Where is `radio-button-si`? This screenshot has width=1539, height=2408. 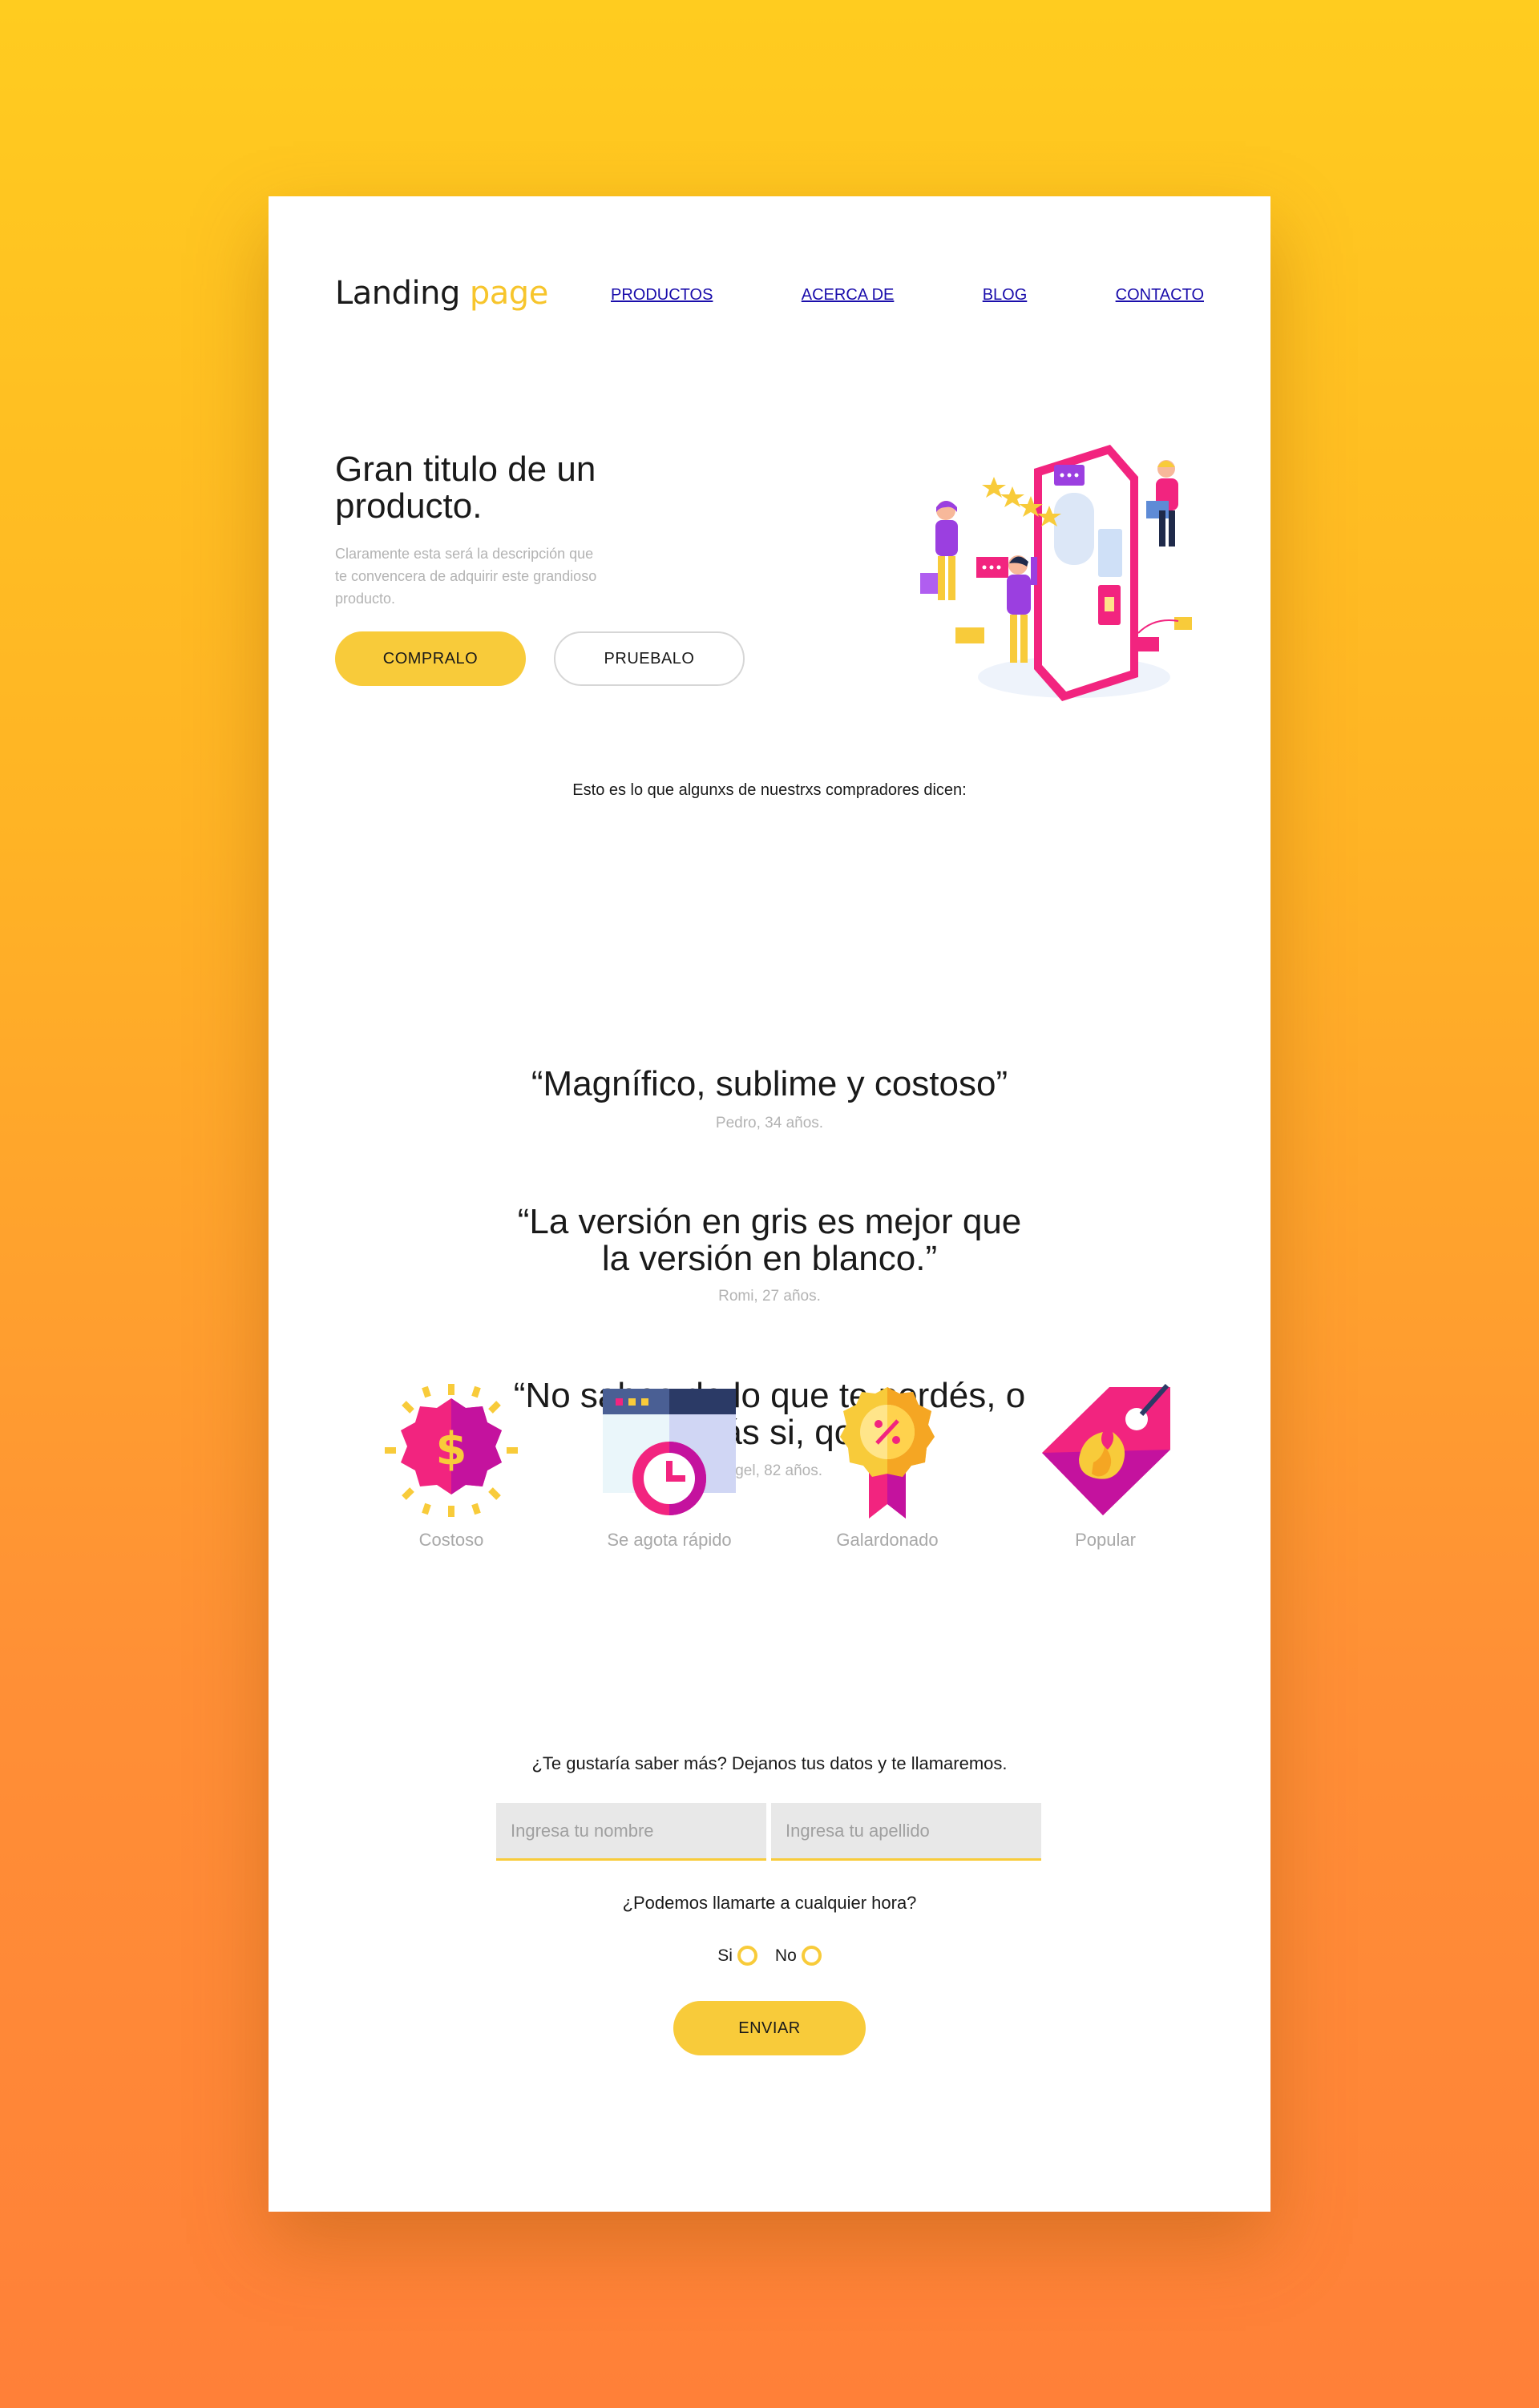
radio-button-si is located at coordinates (747, 1956).